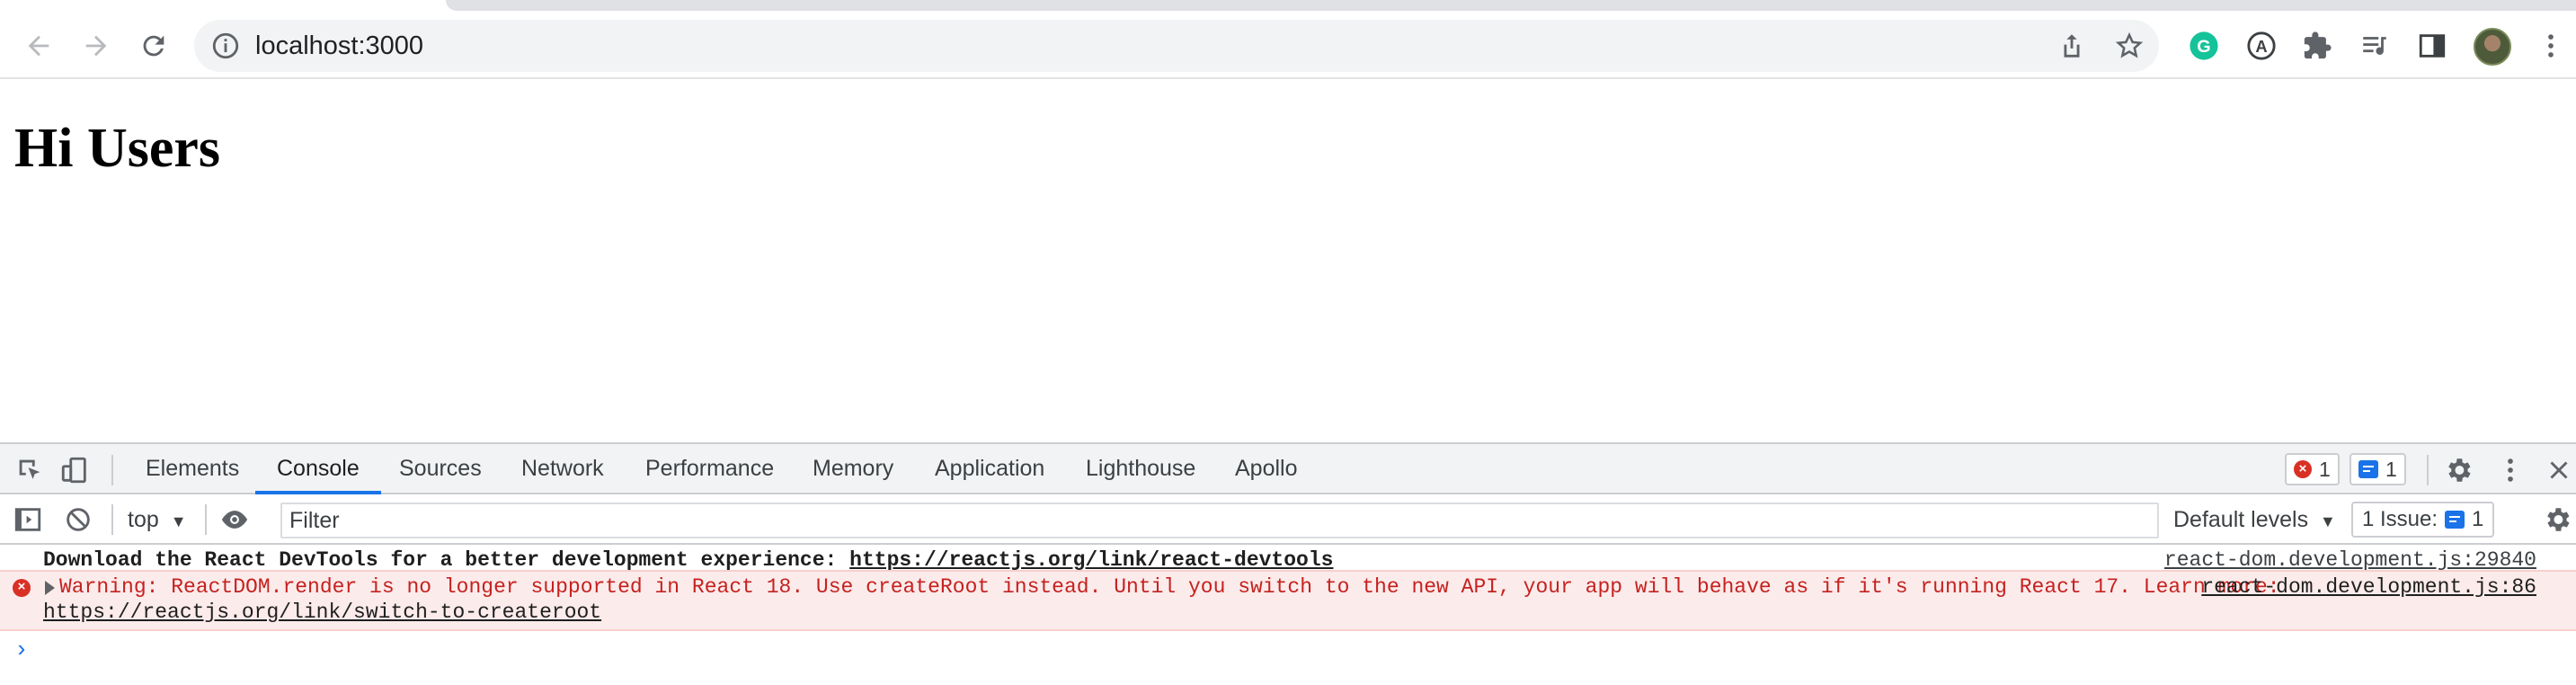  Describe the element at coordinates (50, 588) in the screenshot. I see `expand-triangle-icon` at that location.